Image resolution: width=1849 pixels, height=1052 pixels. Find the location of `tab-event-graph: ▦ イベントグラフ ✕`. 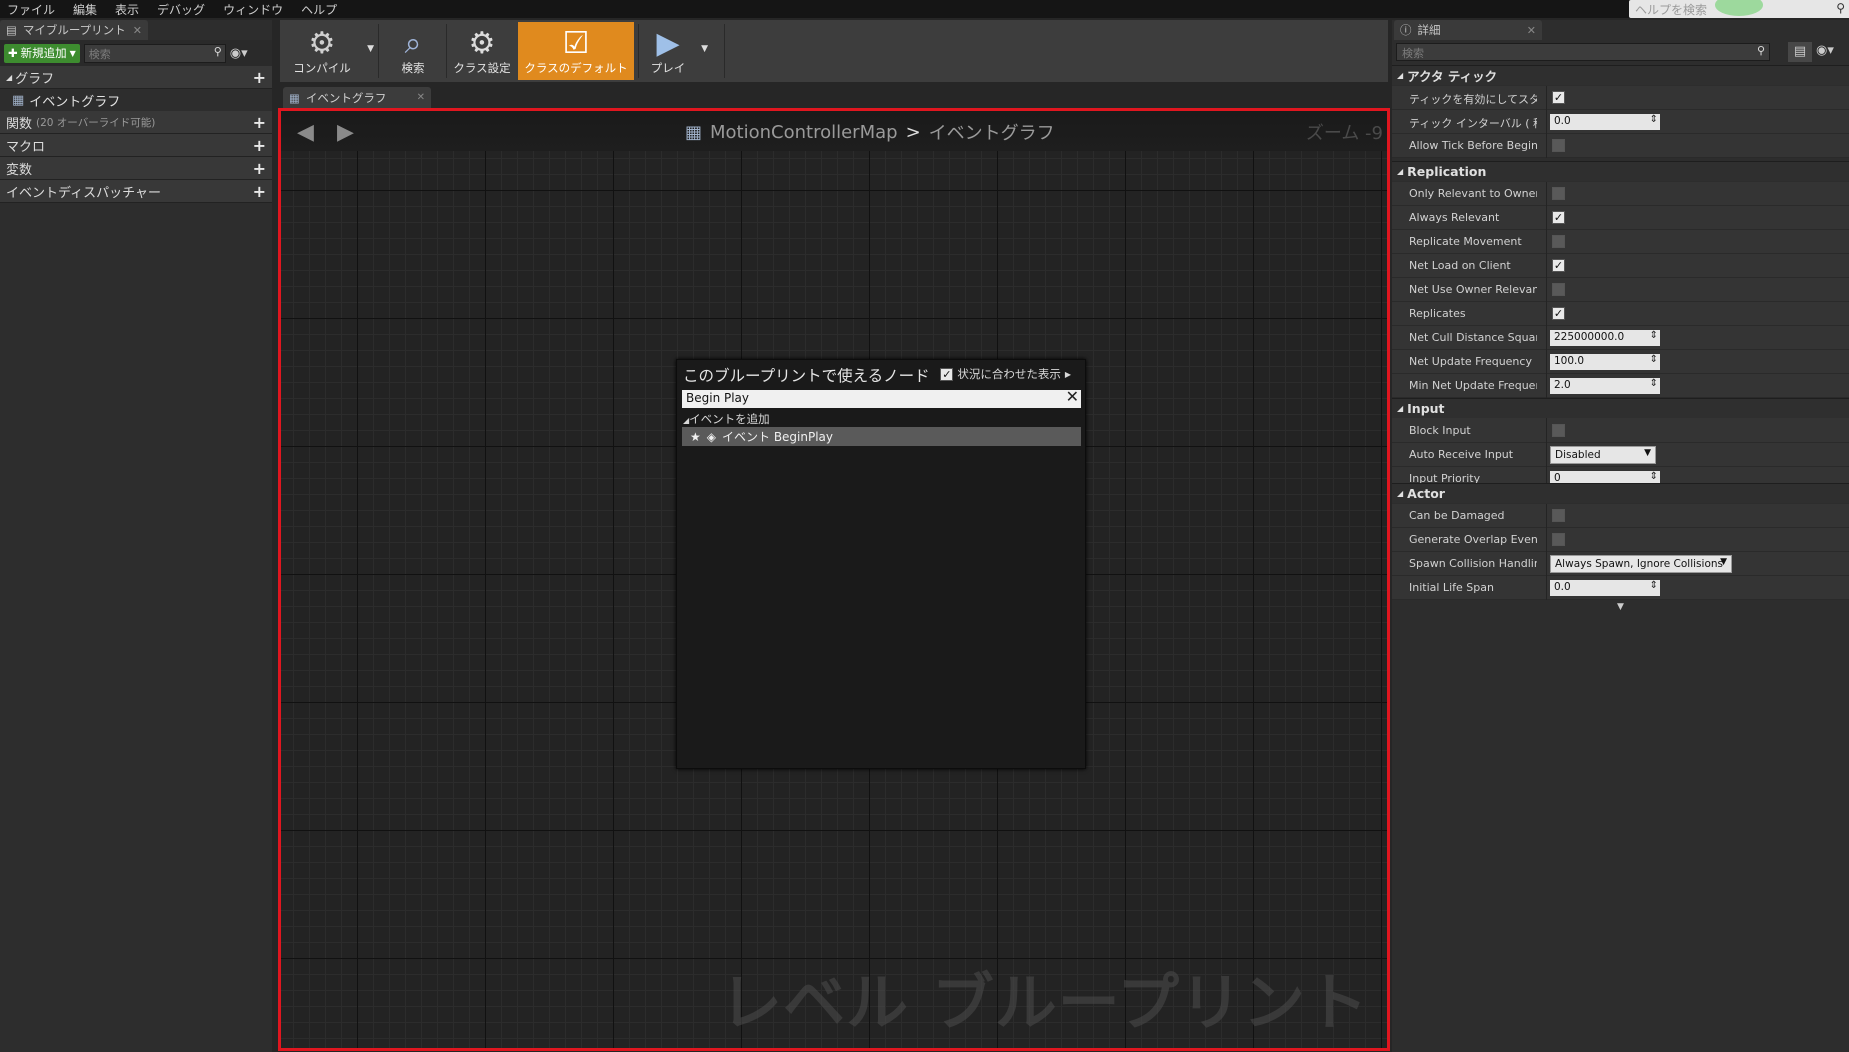

tab-event-graph: ▦ イベントグラフ ✕ is located at coordinates (357, 97).